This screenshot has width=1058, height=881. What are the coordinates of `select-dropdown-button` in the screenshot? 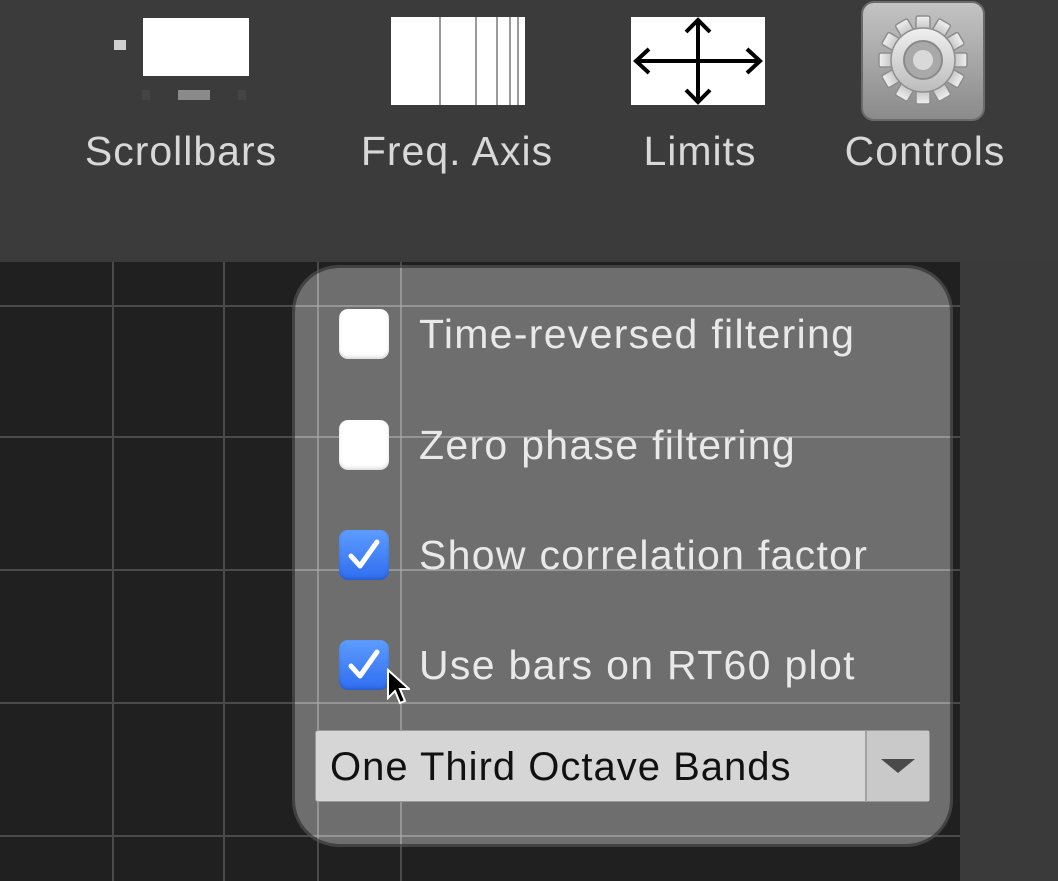 It's located at (897, 766).